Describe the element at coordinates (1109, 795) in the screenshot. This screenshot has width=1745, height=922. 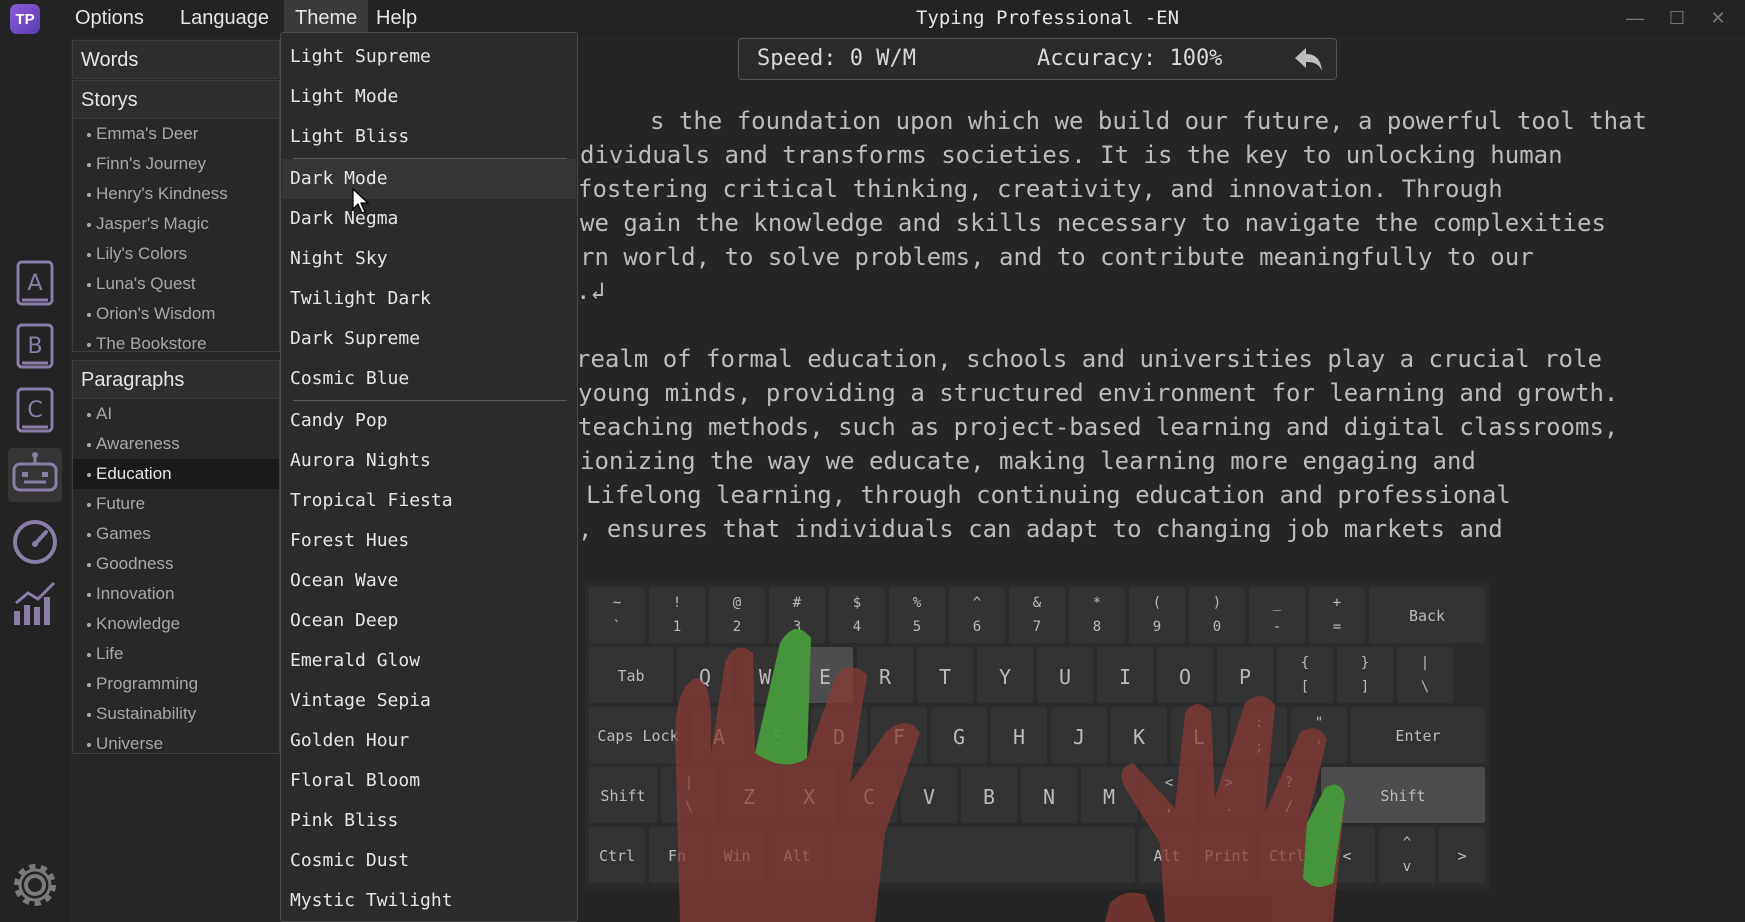
I see `key-m: M` at that location.